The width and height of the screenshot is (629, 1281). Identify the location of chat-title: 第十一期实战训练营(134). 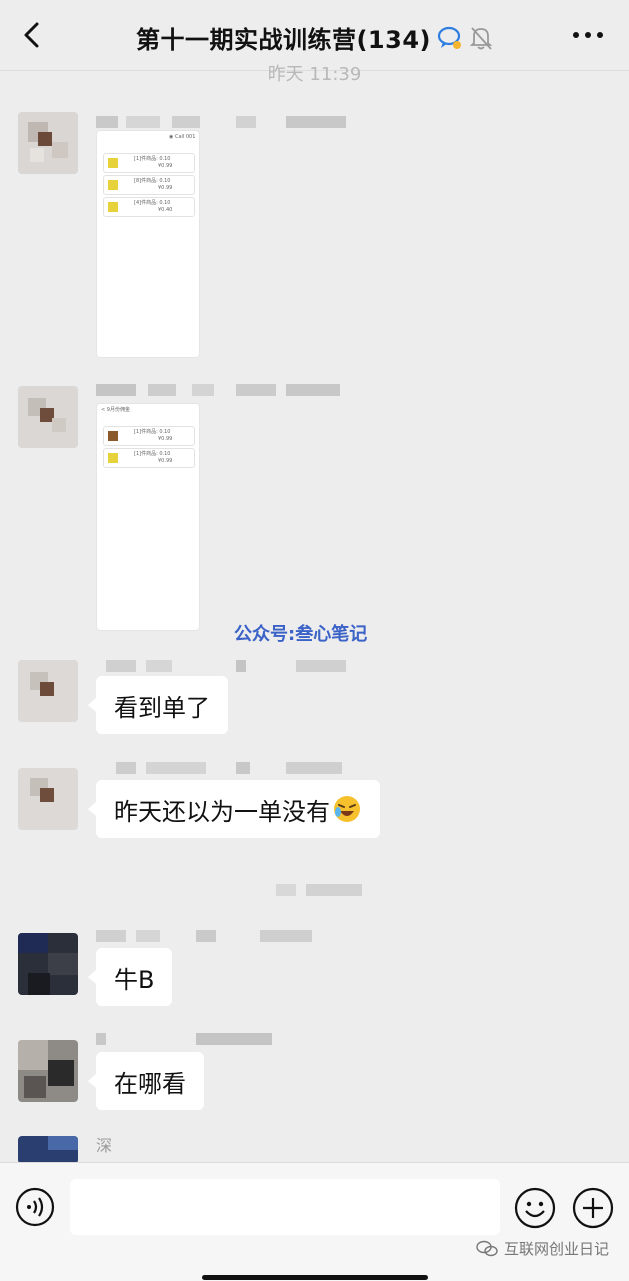
(283, 37).